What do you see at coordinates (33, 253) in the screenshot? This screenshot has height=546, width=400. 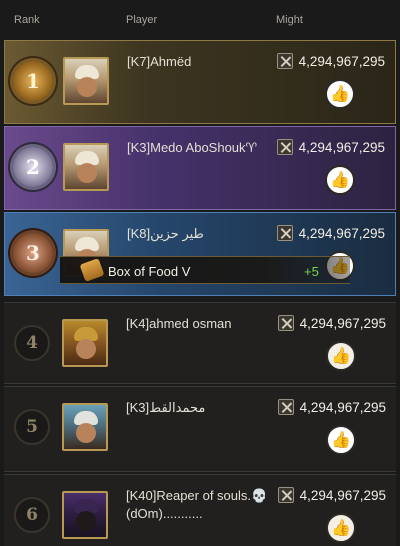 I see `bronze-rank-medal-icon: 3` at bounding box center [33, 253].